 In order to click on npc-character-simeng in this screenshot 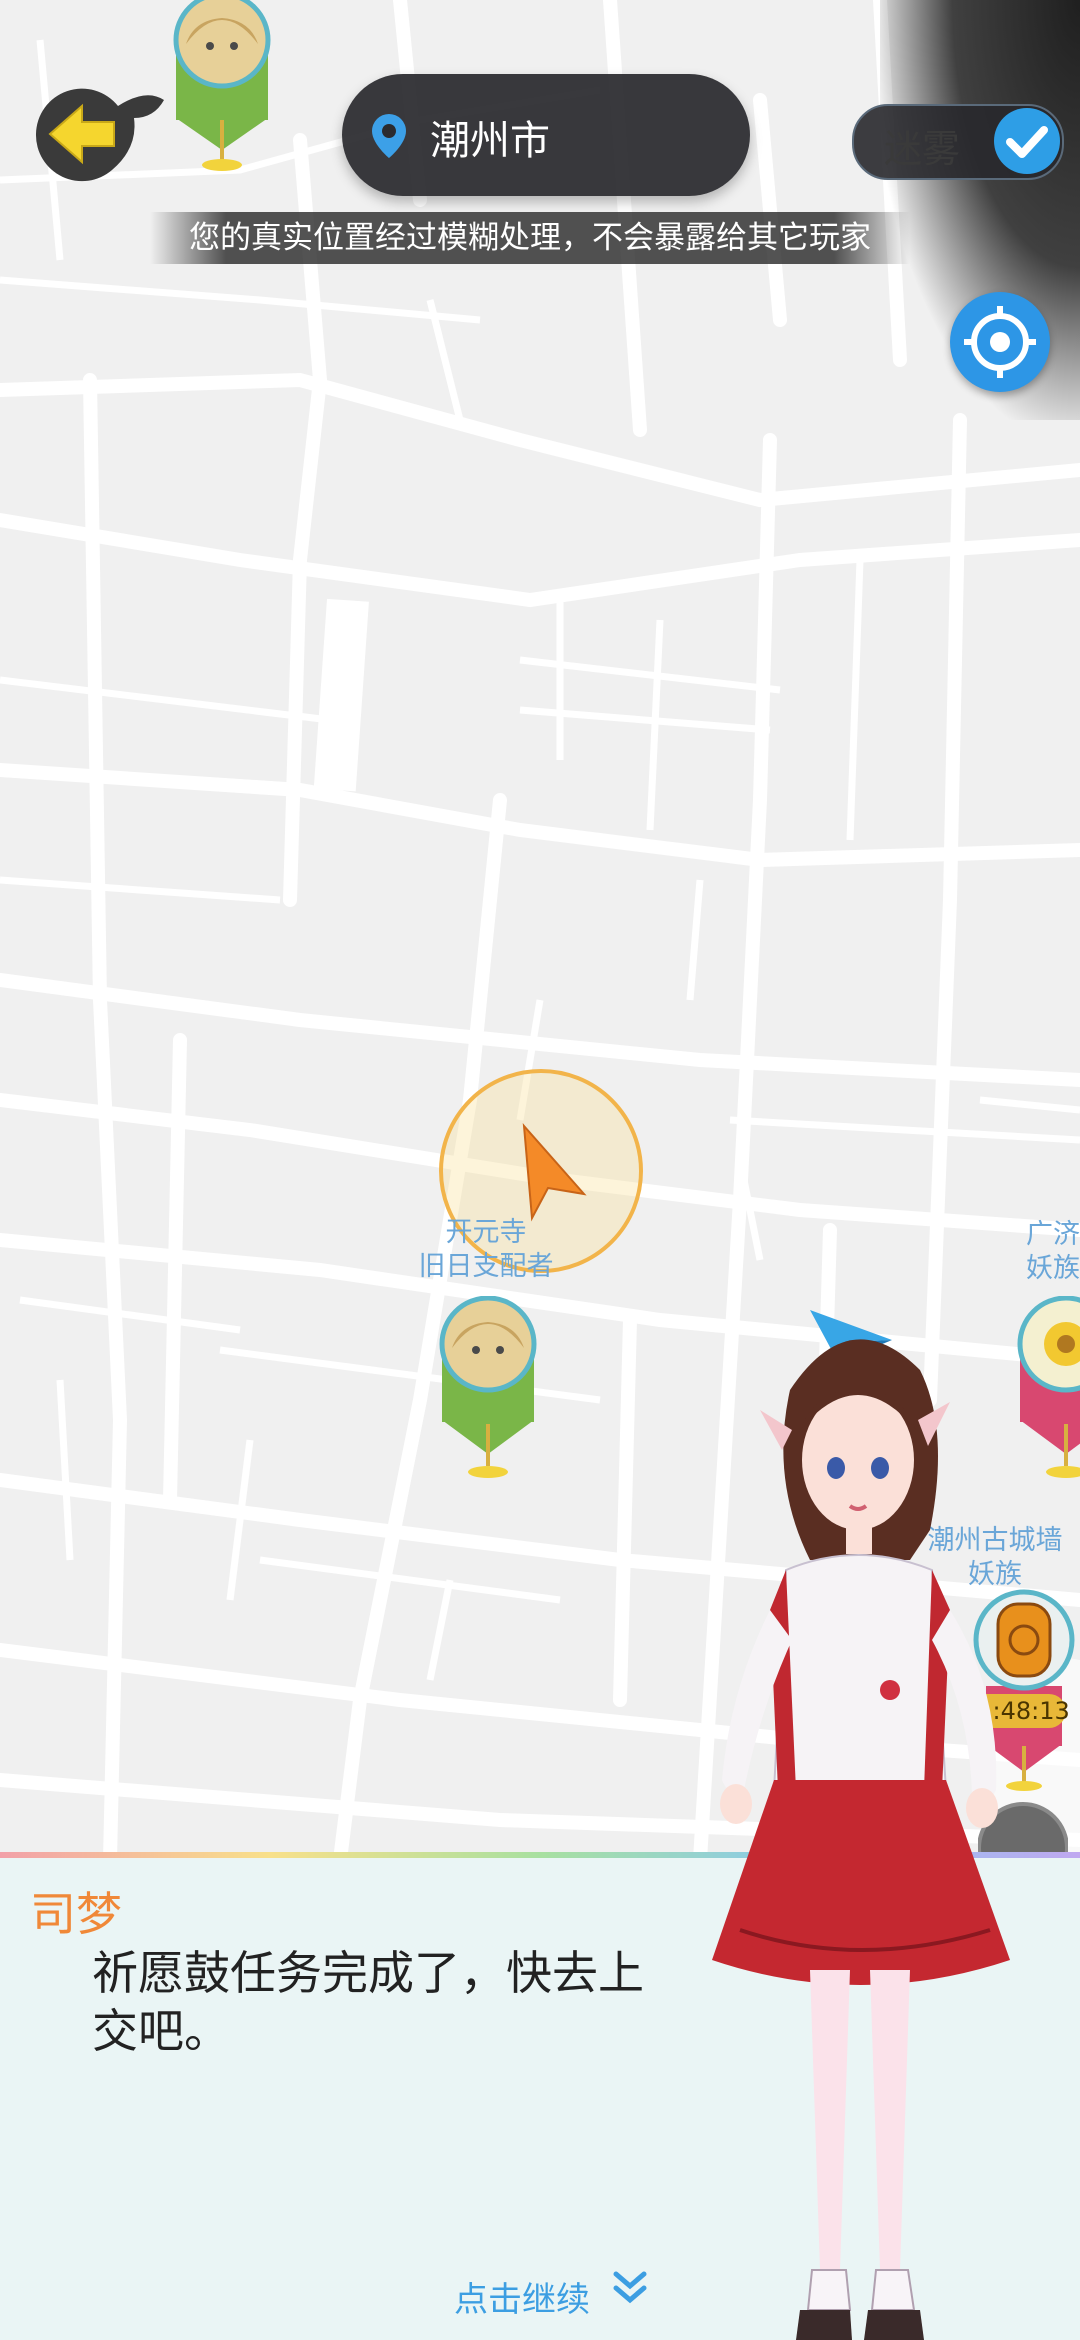, I will do `click(861, 1839)`.